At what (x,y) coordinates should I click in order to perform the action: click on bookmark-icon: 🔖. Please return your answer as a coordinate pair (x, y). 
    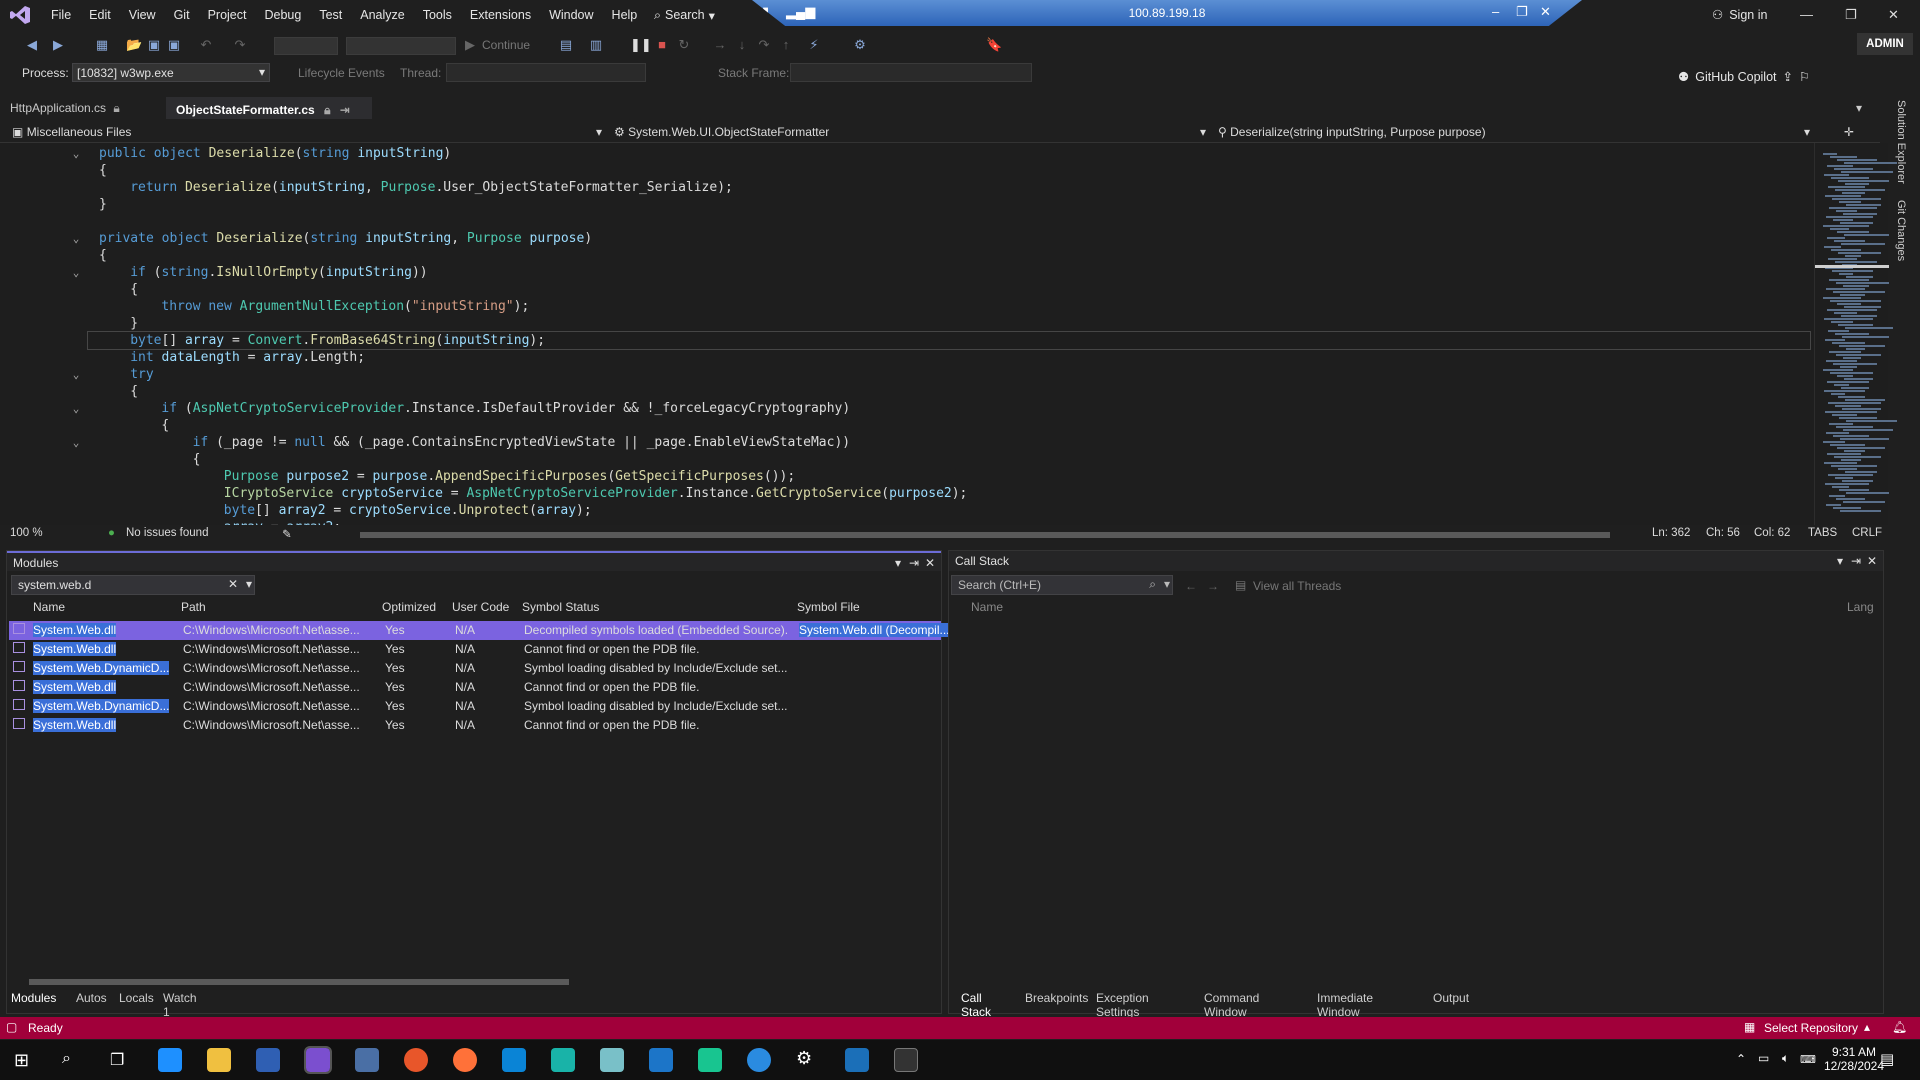
    Looking at the image, I should click on (994, 45).